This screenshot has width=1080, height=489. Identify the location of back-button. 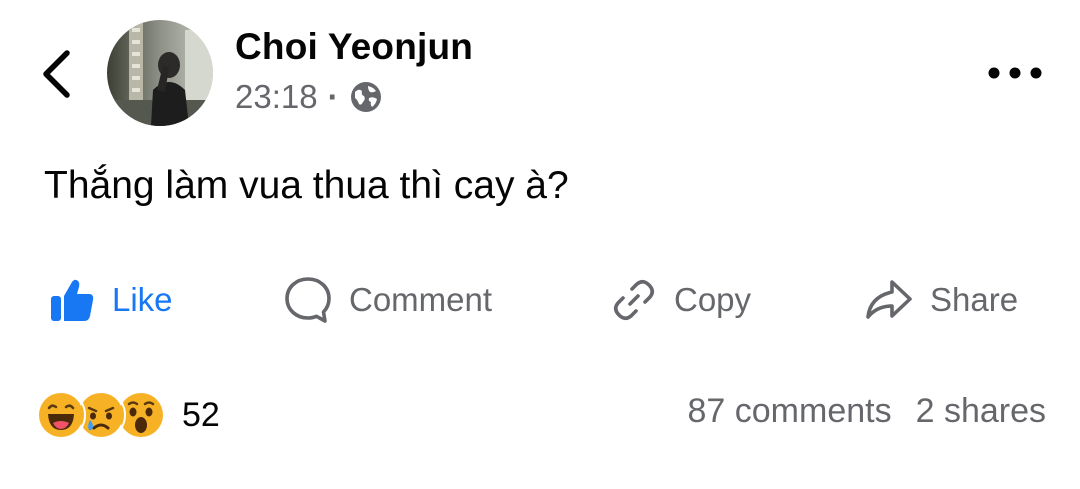
(56, 74).